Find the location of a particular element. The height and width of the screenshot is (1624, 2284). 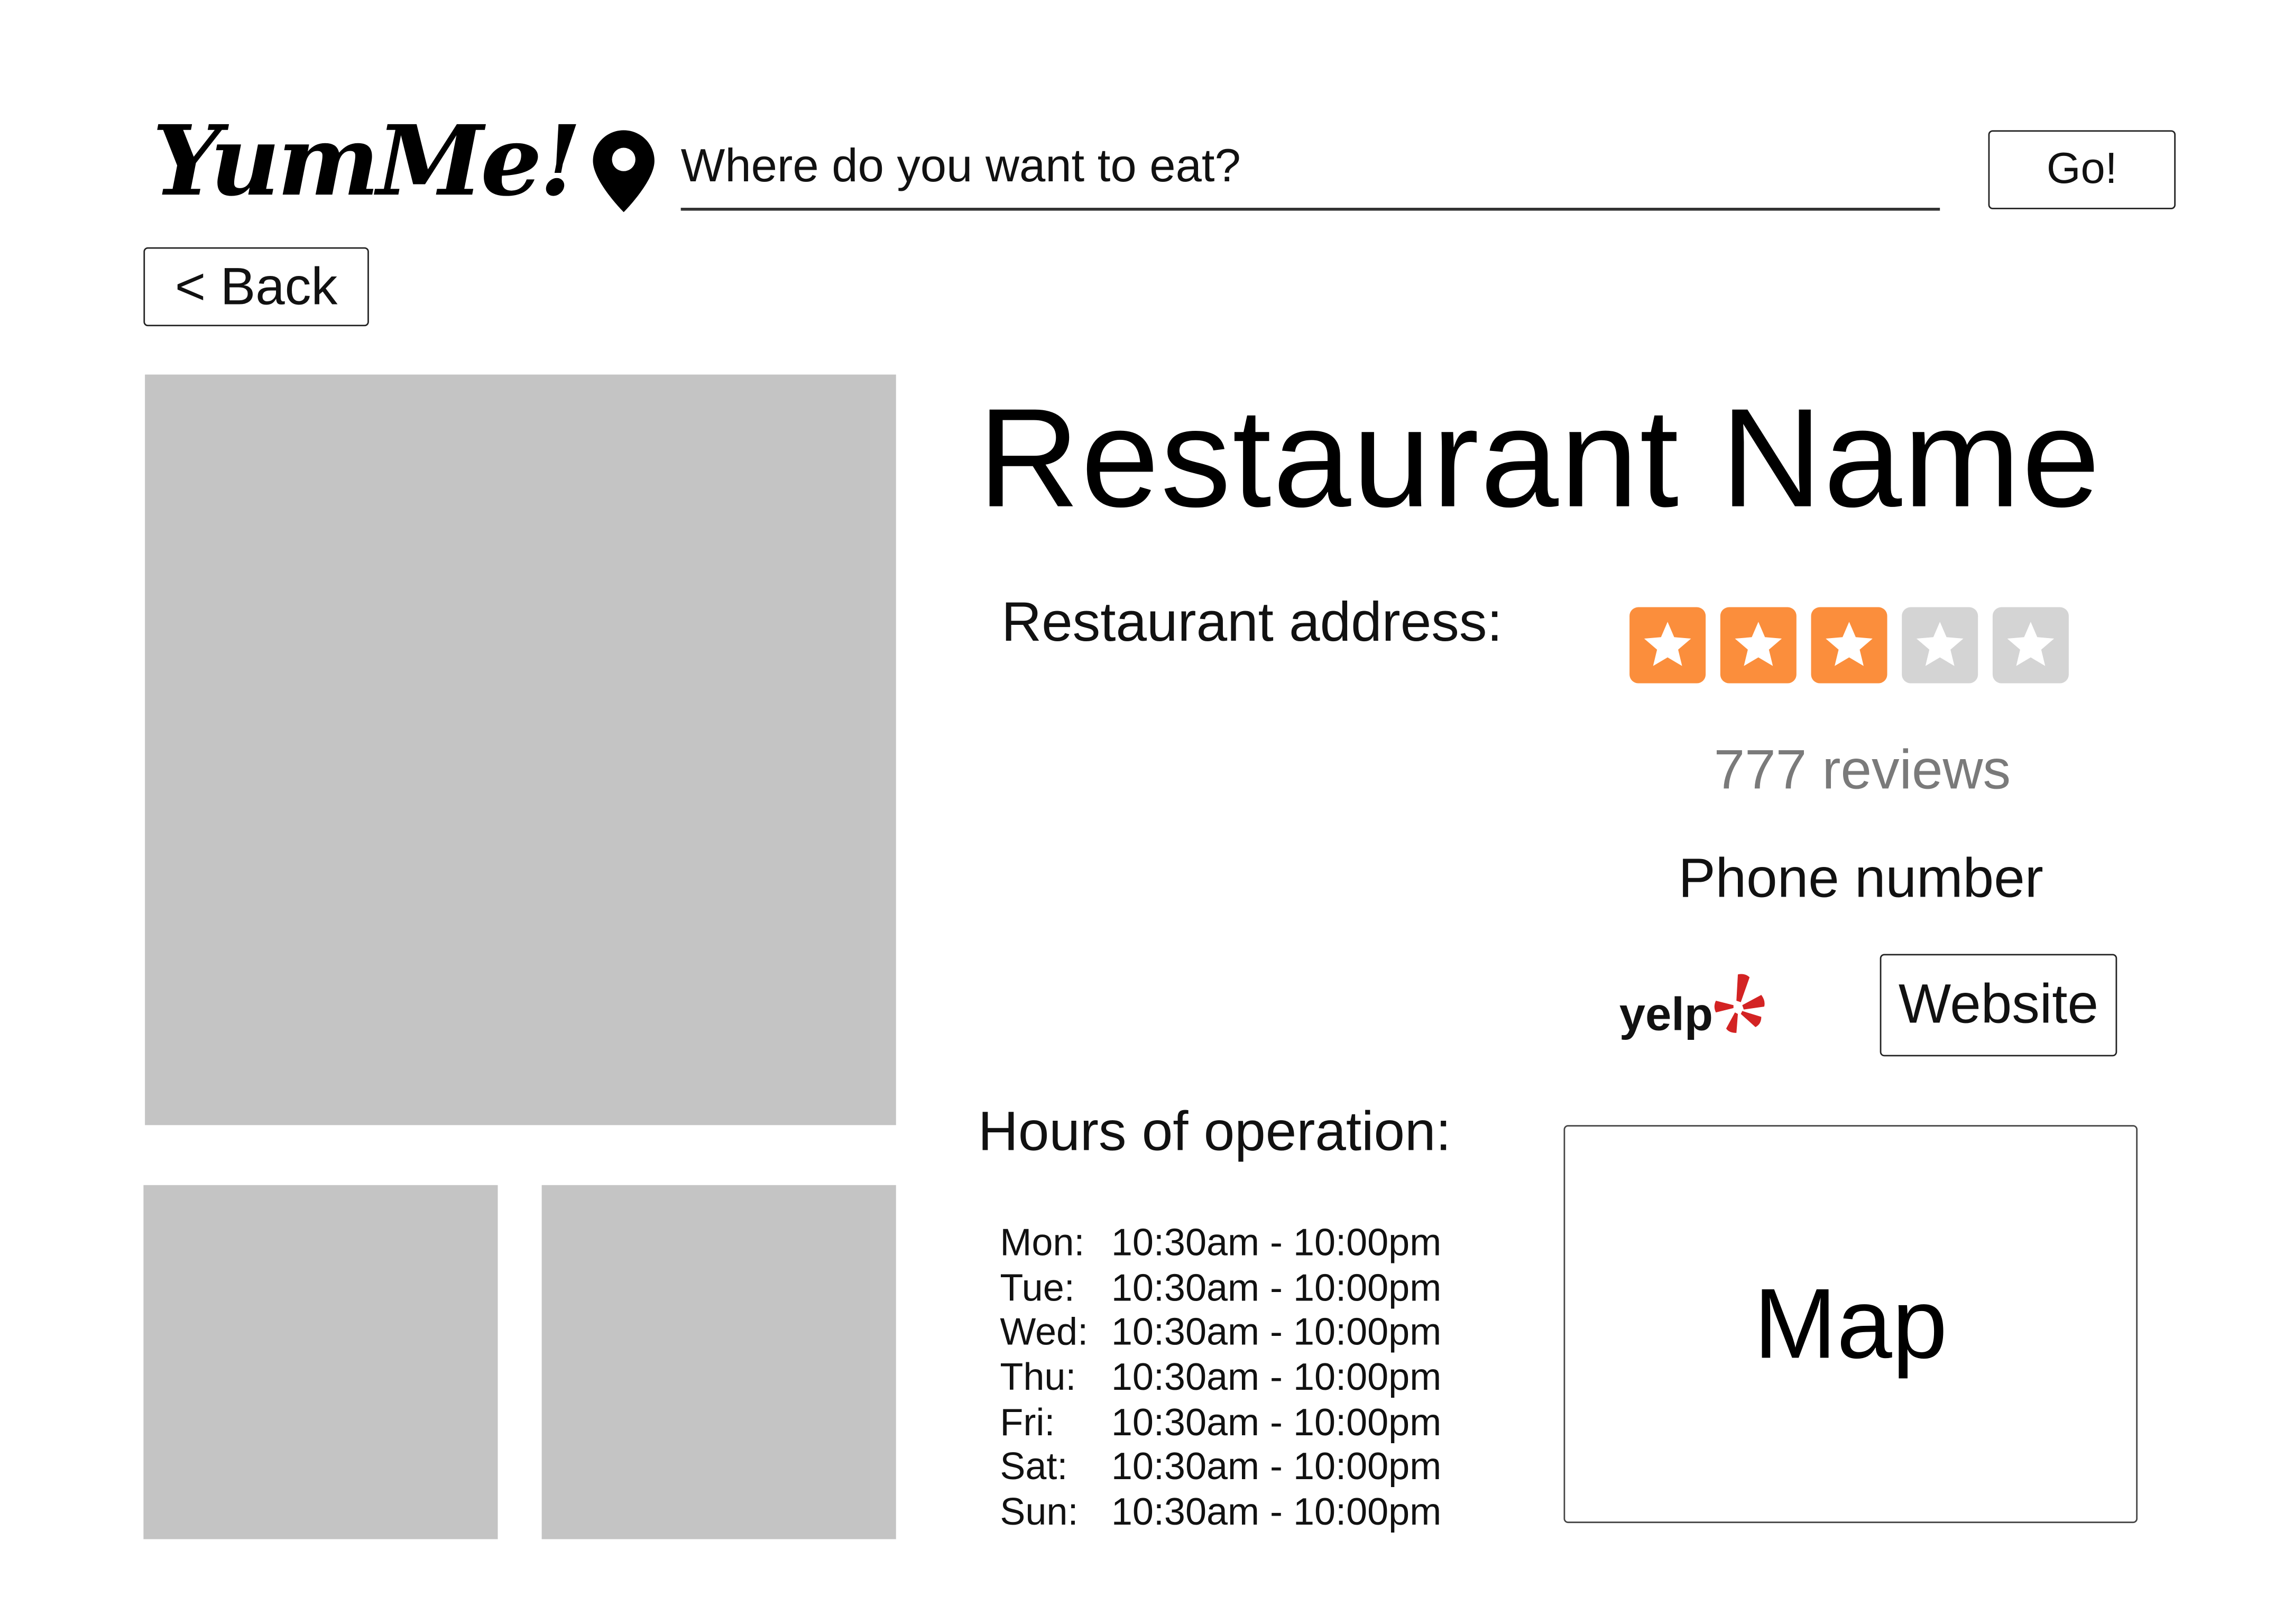

hours-day: Sat: is located at coordinates (1034, 1466).